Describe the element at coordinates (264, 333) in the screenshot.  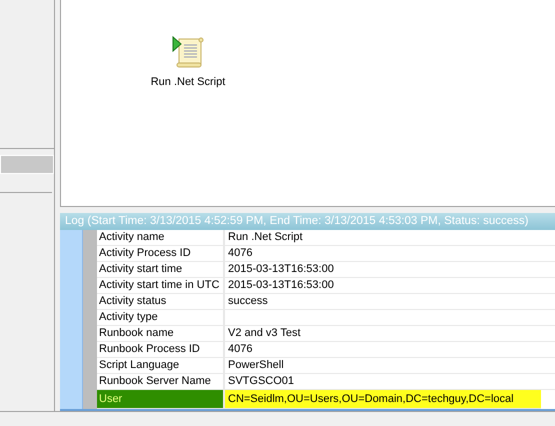
I see `property-value: V2 and v3 Test` at that location.